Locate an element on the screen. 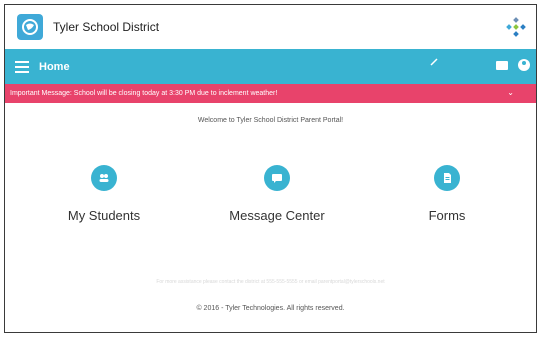 This screenshot has height=339, width=544. tile-label: My Students is located at coordinates (104, 215).